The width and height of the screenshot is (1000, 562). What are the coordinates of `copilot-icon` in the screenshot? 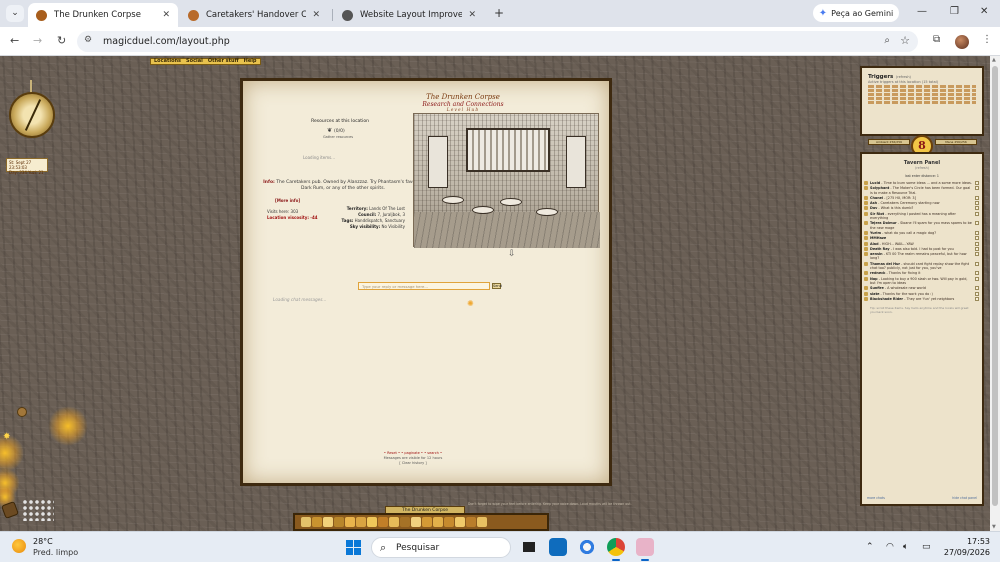 It's located at (587, 547).